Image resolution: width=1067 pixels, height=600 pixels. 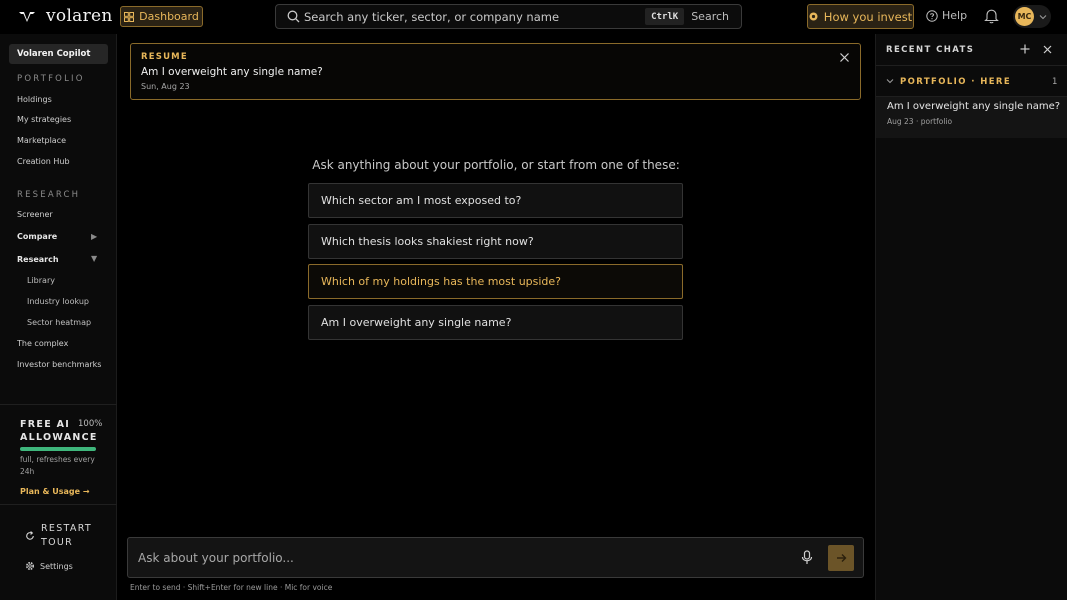 I want to click on coin-icon, so click(x=813, y=16).